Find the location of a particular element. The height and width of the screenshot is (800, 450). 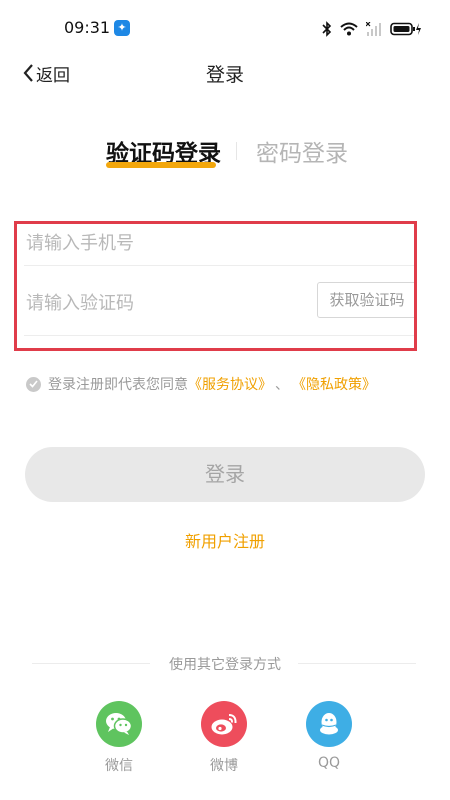

status-bar: 09:31 ✦ is located at coordinates (225, 28).